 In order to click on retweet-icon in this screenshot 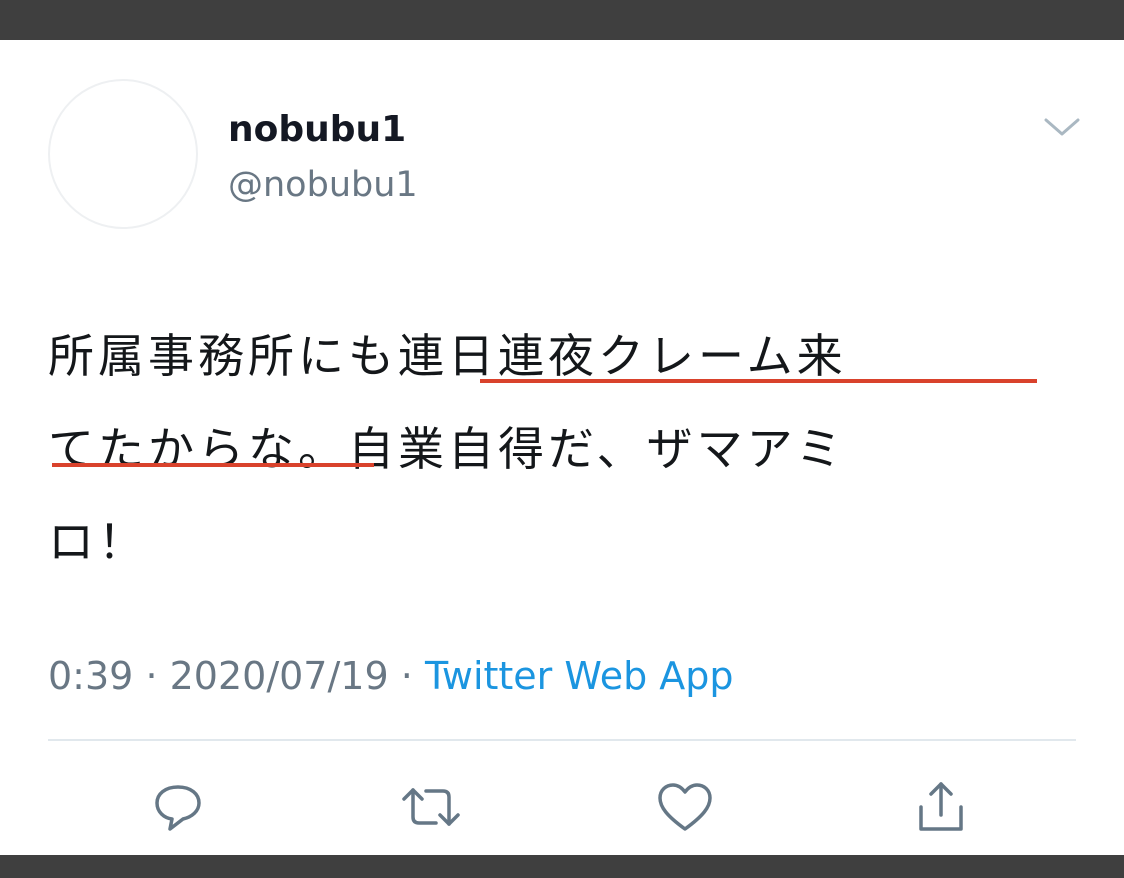, I will do `click(431, 807)`.